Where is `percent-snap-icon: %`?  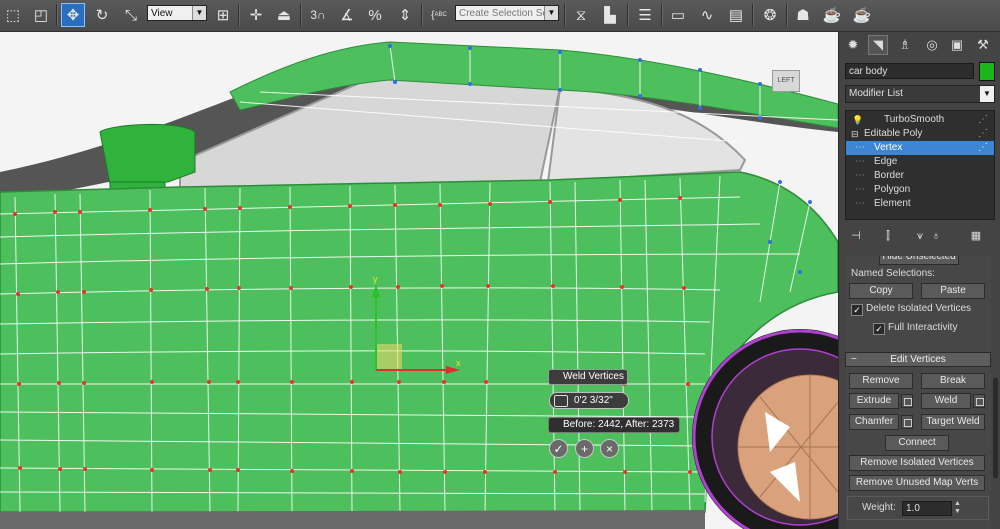 percent-snap-icon: % is located at coordinates (375, 15).